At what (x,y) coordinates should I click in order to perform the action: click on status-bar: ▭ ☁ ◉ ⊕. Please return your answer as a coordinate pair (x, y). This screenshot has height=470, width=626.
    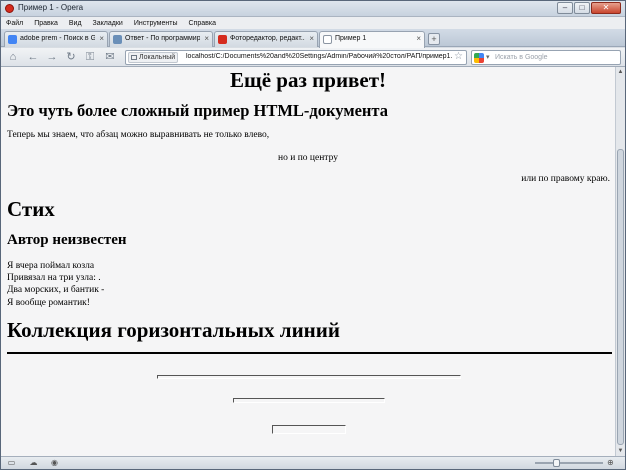
    Looking at the image, I should click on (313, 462).